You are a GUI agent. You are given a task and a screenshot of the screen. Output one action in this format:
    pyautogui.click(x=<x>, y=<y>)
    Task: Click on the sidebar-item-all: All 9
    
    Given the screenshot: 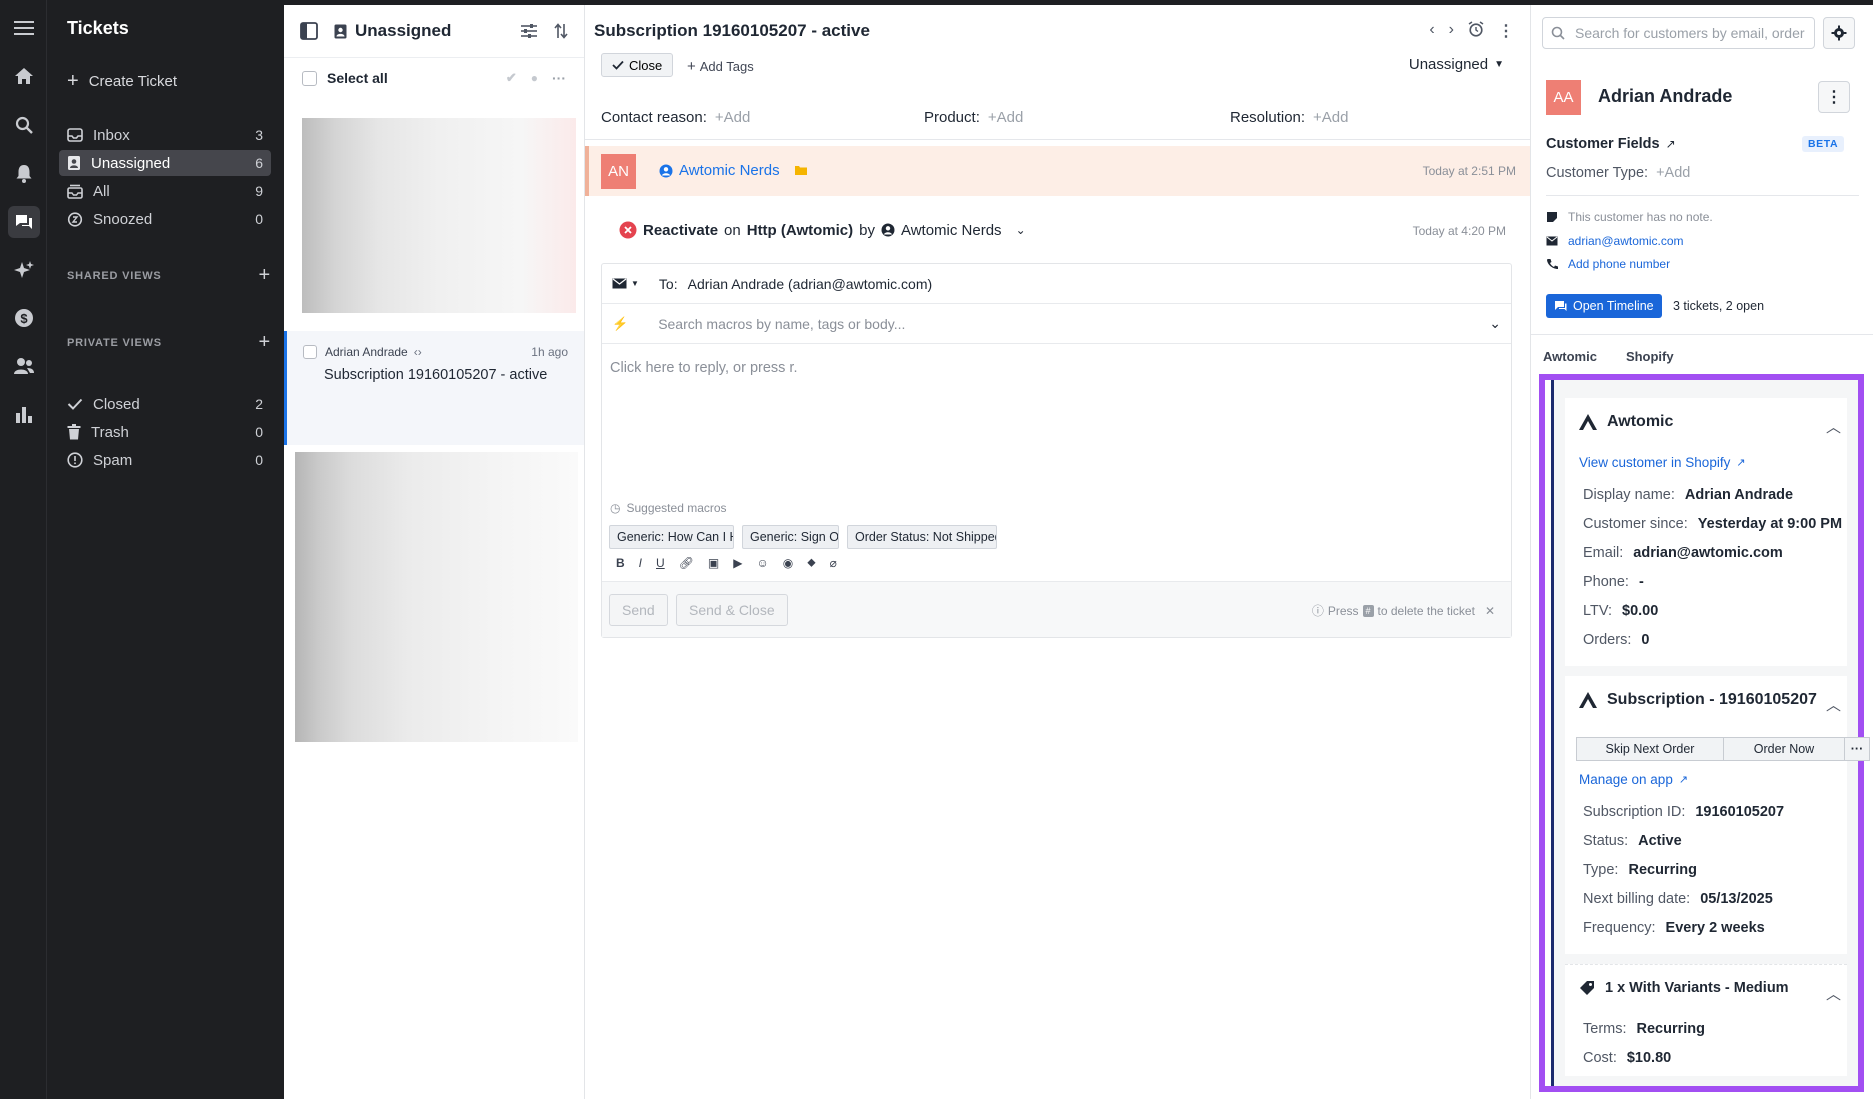 What is the action you would take?
    pyautogui.click(x=165, y=191)
    